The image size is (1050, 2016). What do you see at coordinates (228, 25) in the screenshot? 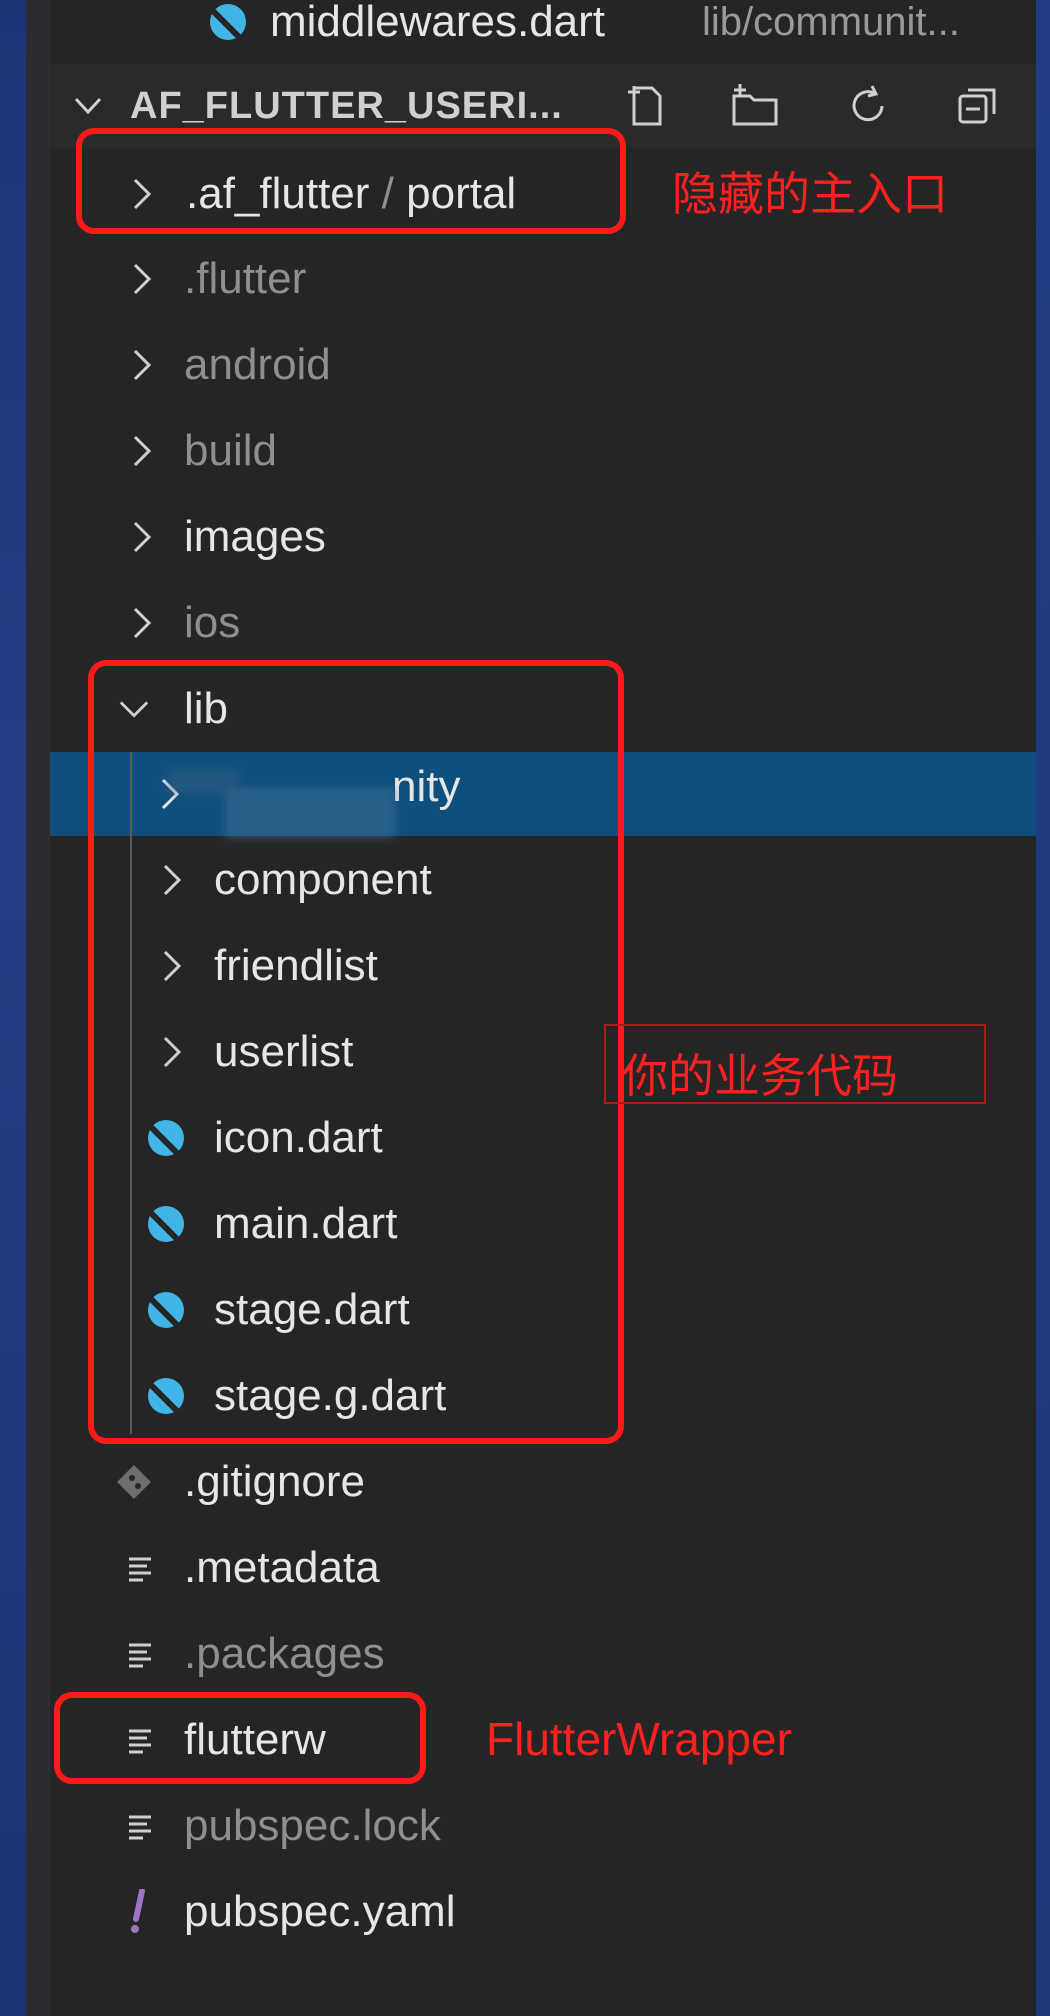
I see `dart-file-icon` at bounding box center [228, 25].